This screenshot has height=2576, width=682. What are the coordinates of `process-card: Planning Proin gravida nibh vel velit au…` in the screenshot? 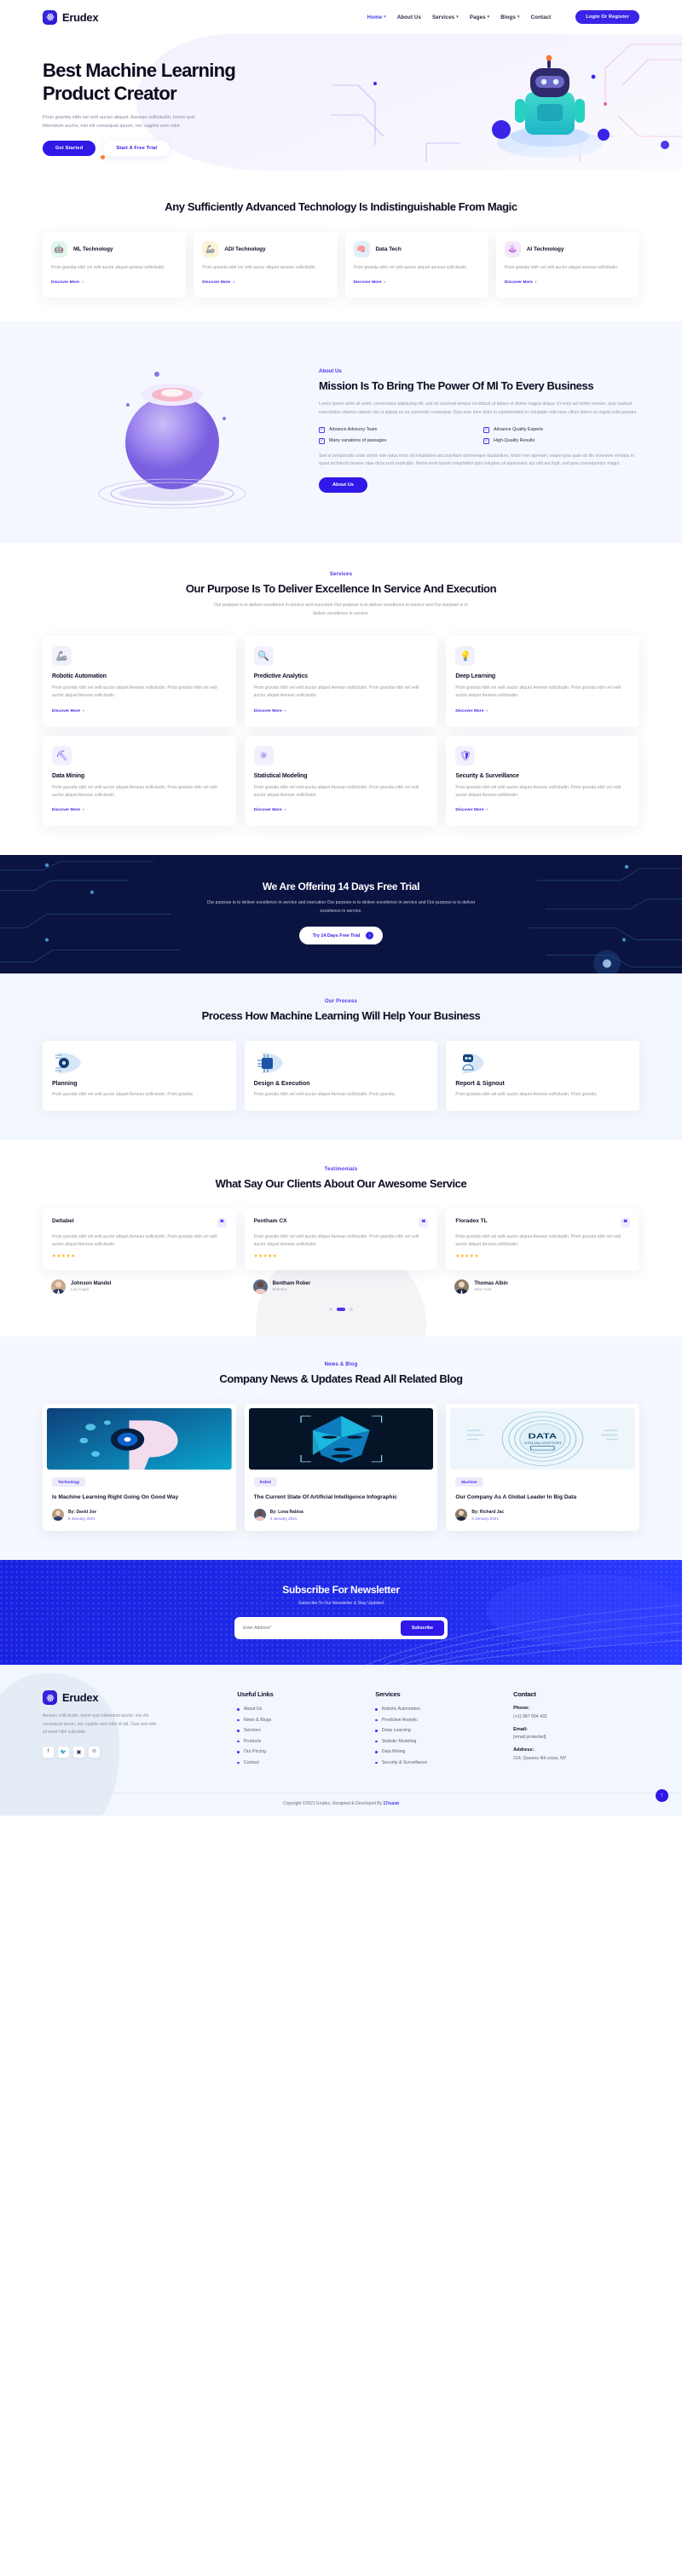 It's located at (140, 1076).